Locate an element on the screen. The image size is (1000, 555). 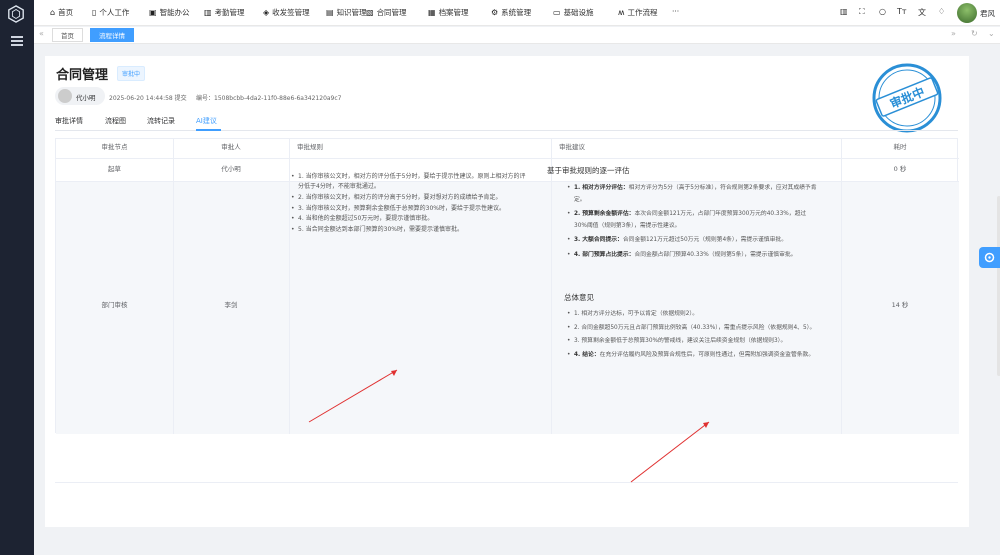
summary-title: 总体意见 is located at coordinates (579, 297).